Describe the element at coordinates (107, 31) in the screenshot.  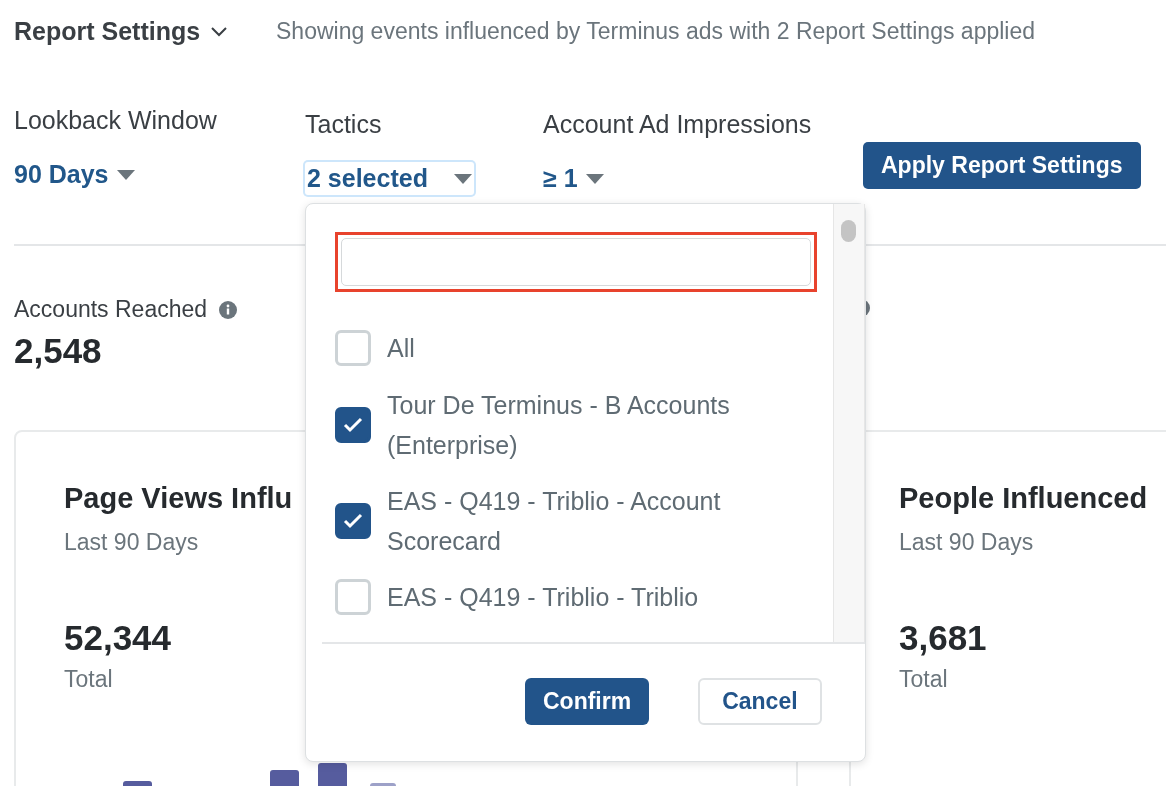
I see `report-settings-title: Report Settings` at that location.